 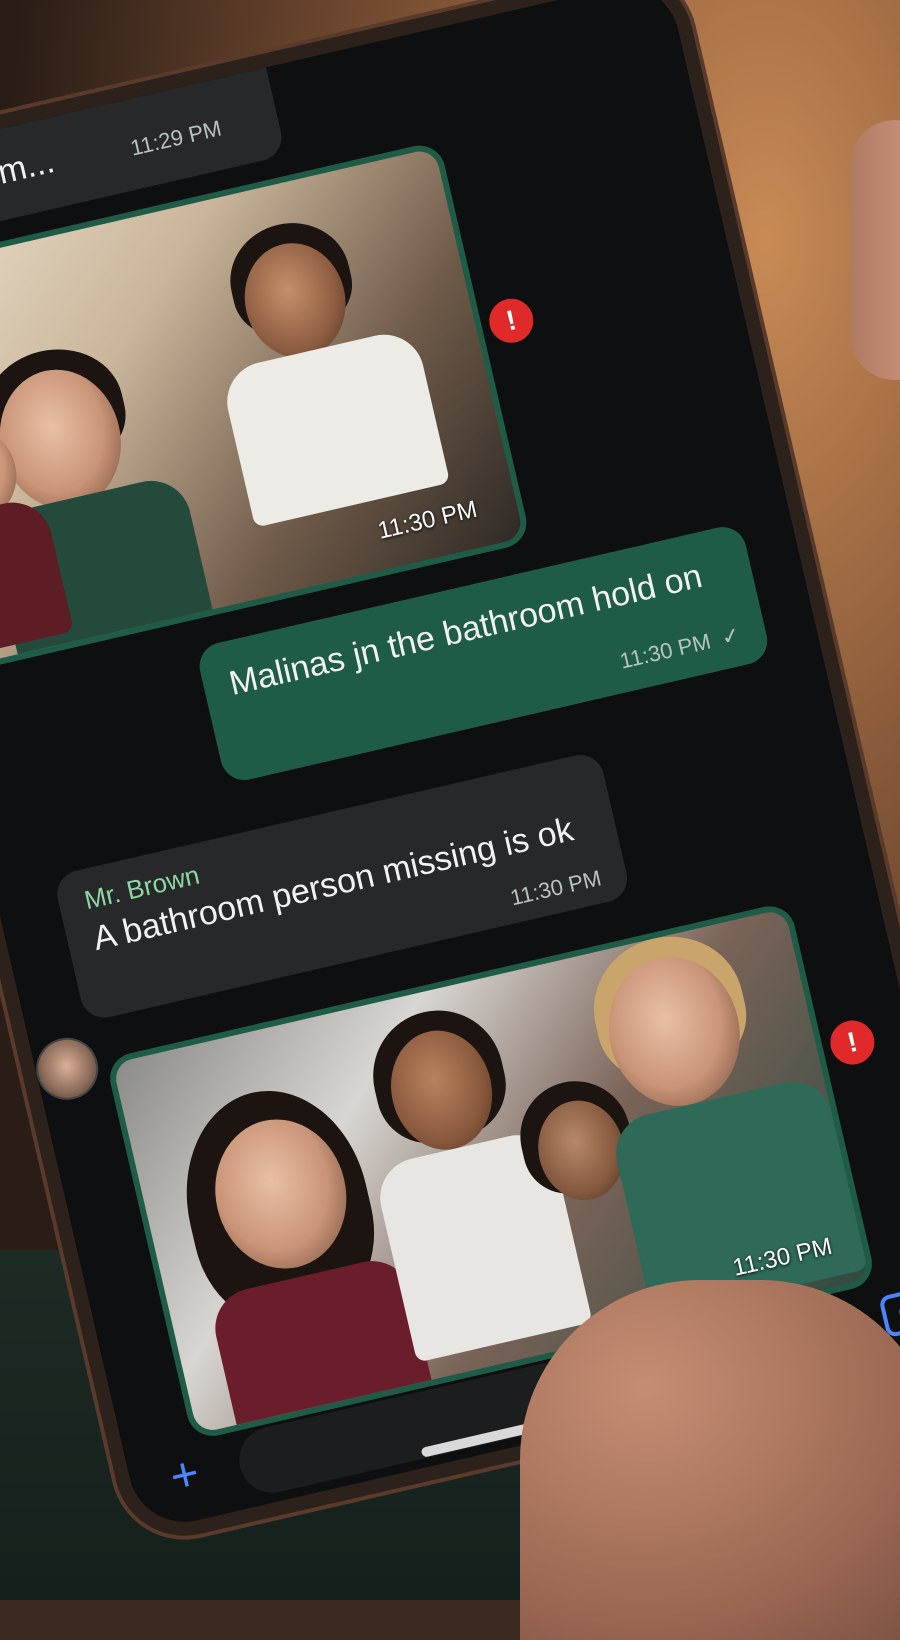 I want to click on sender-avatar, so click(x=67, y=1069).